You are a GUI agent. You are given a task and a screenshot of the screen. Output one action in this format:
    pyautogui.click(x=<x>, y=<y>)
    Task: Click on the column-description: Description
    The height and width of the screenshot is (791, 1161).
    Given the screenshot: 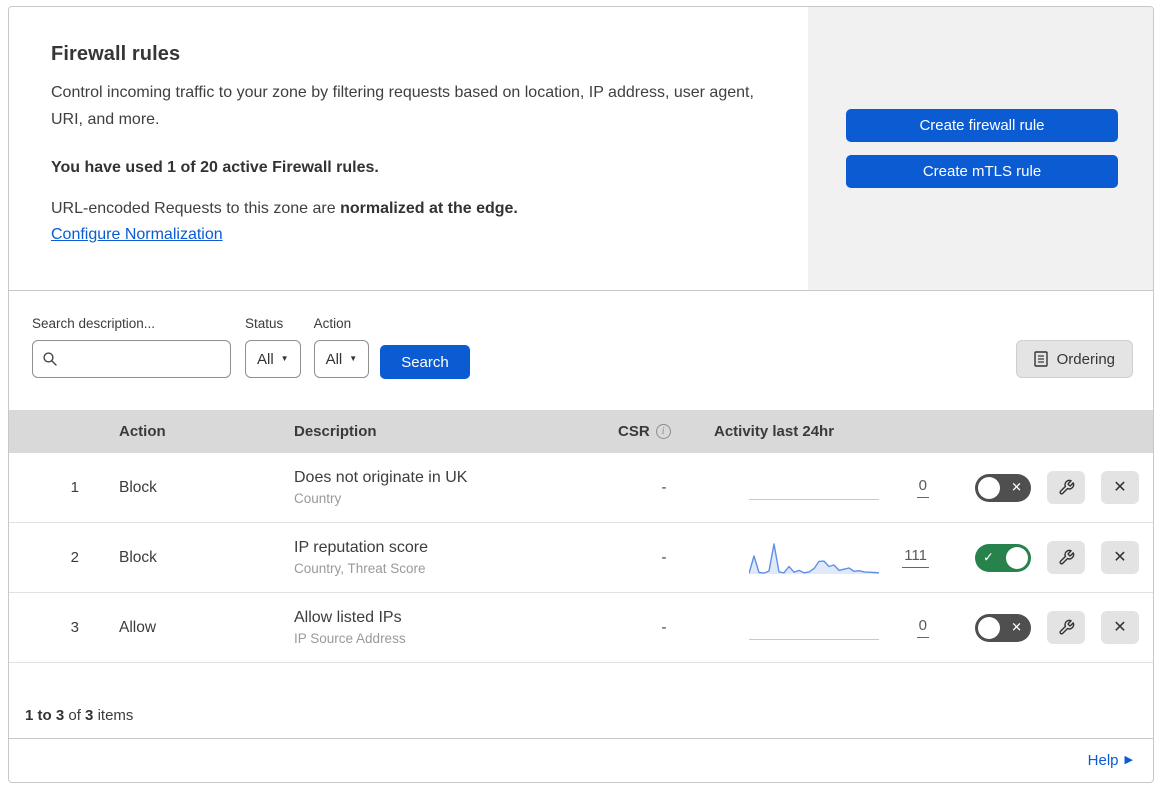 What is the action you would take?
    pyautogui.click(x=335, y=431)
    